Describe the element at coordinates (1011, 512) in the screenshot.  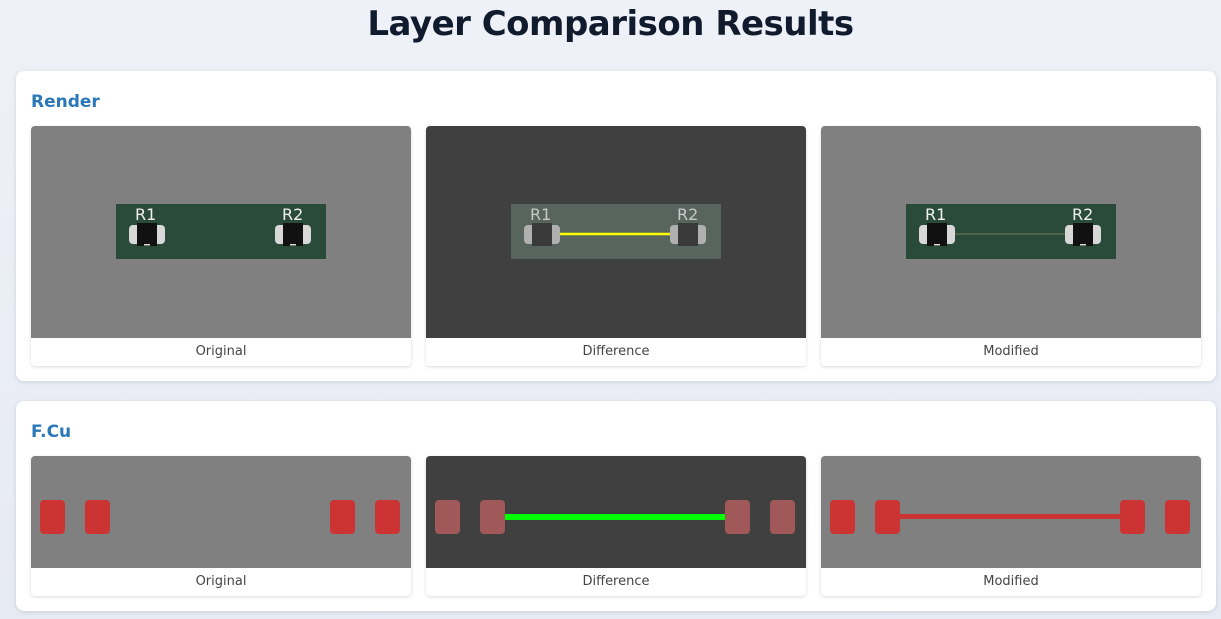
I see `fcu-modified-image` at that location.